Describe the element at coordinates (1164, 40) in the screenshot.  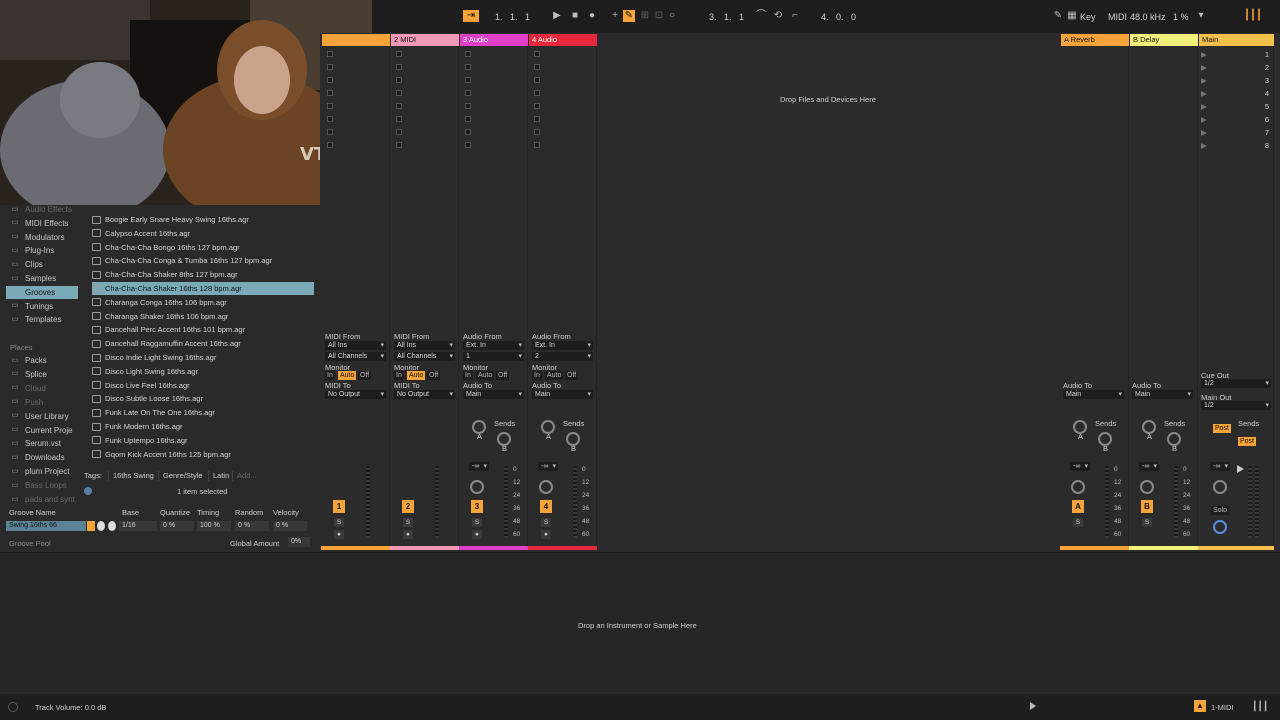
I see `return-header-B: B Delay` at that location.